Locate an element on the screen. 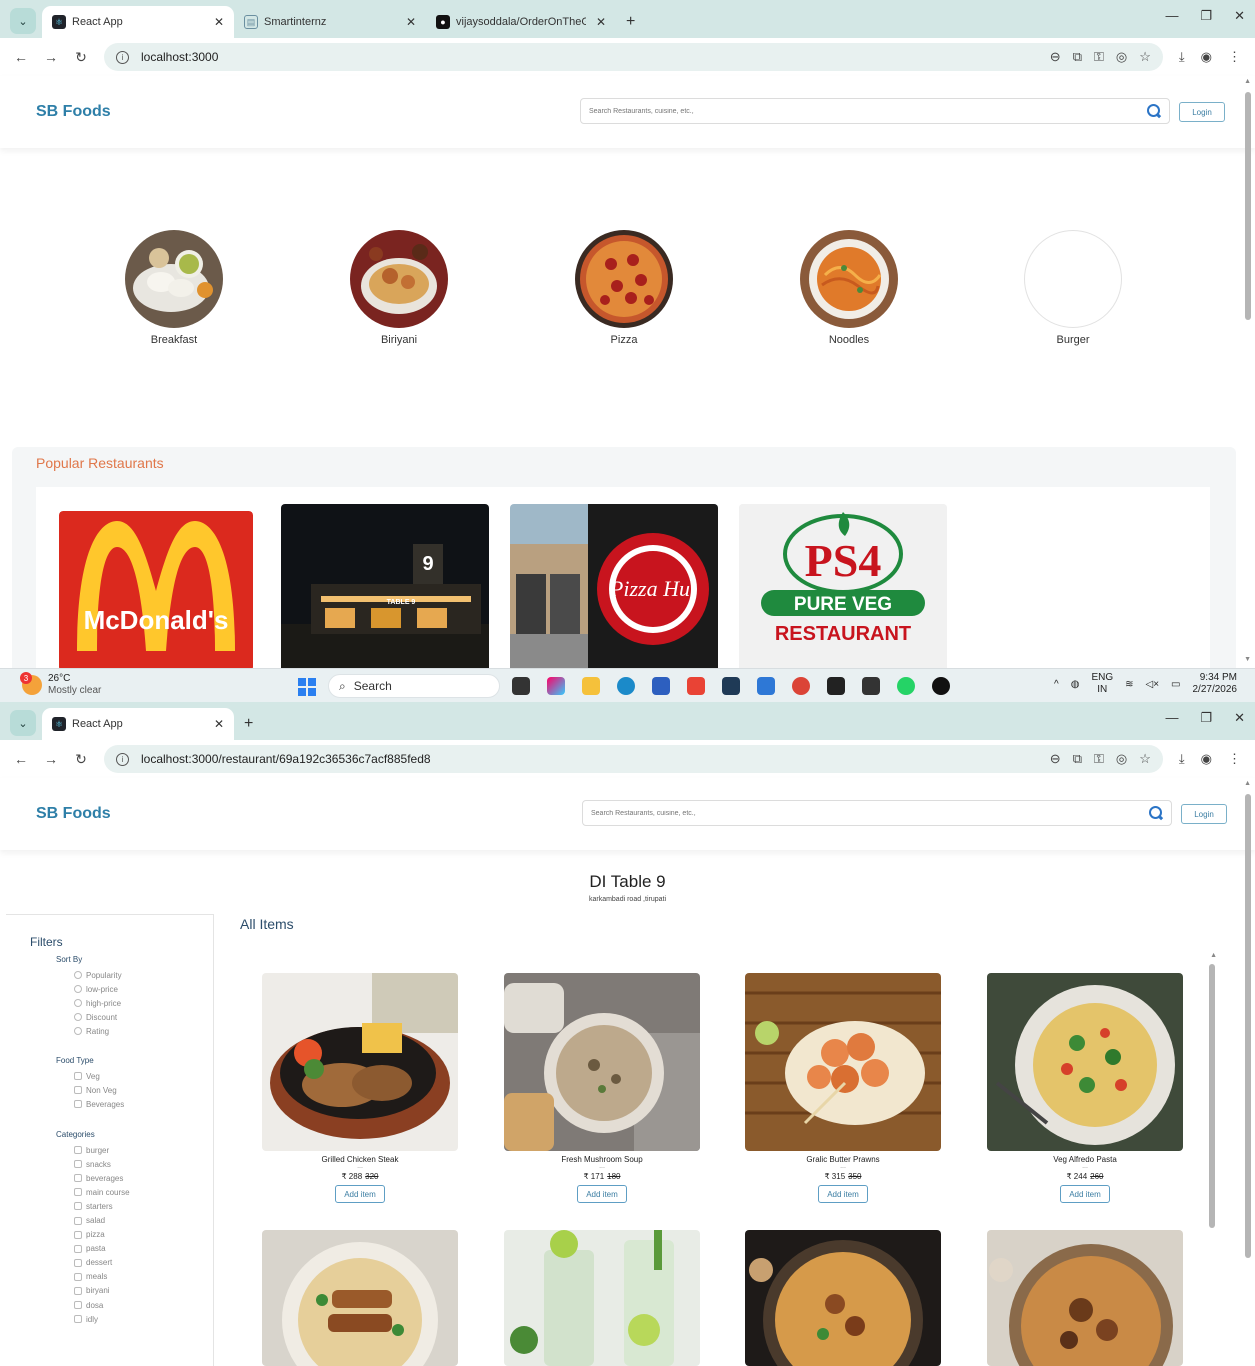 The width and height of the screenshot is (1255, 1366). category-noodles: Noodles is located at coordinates (849, 288).